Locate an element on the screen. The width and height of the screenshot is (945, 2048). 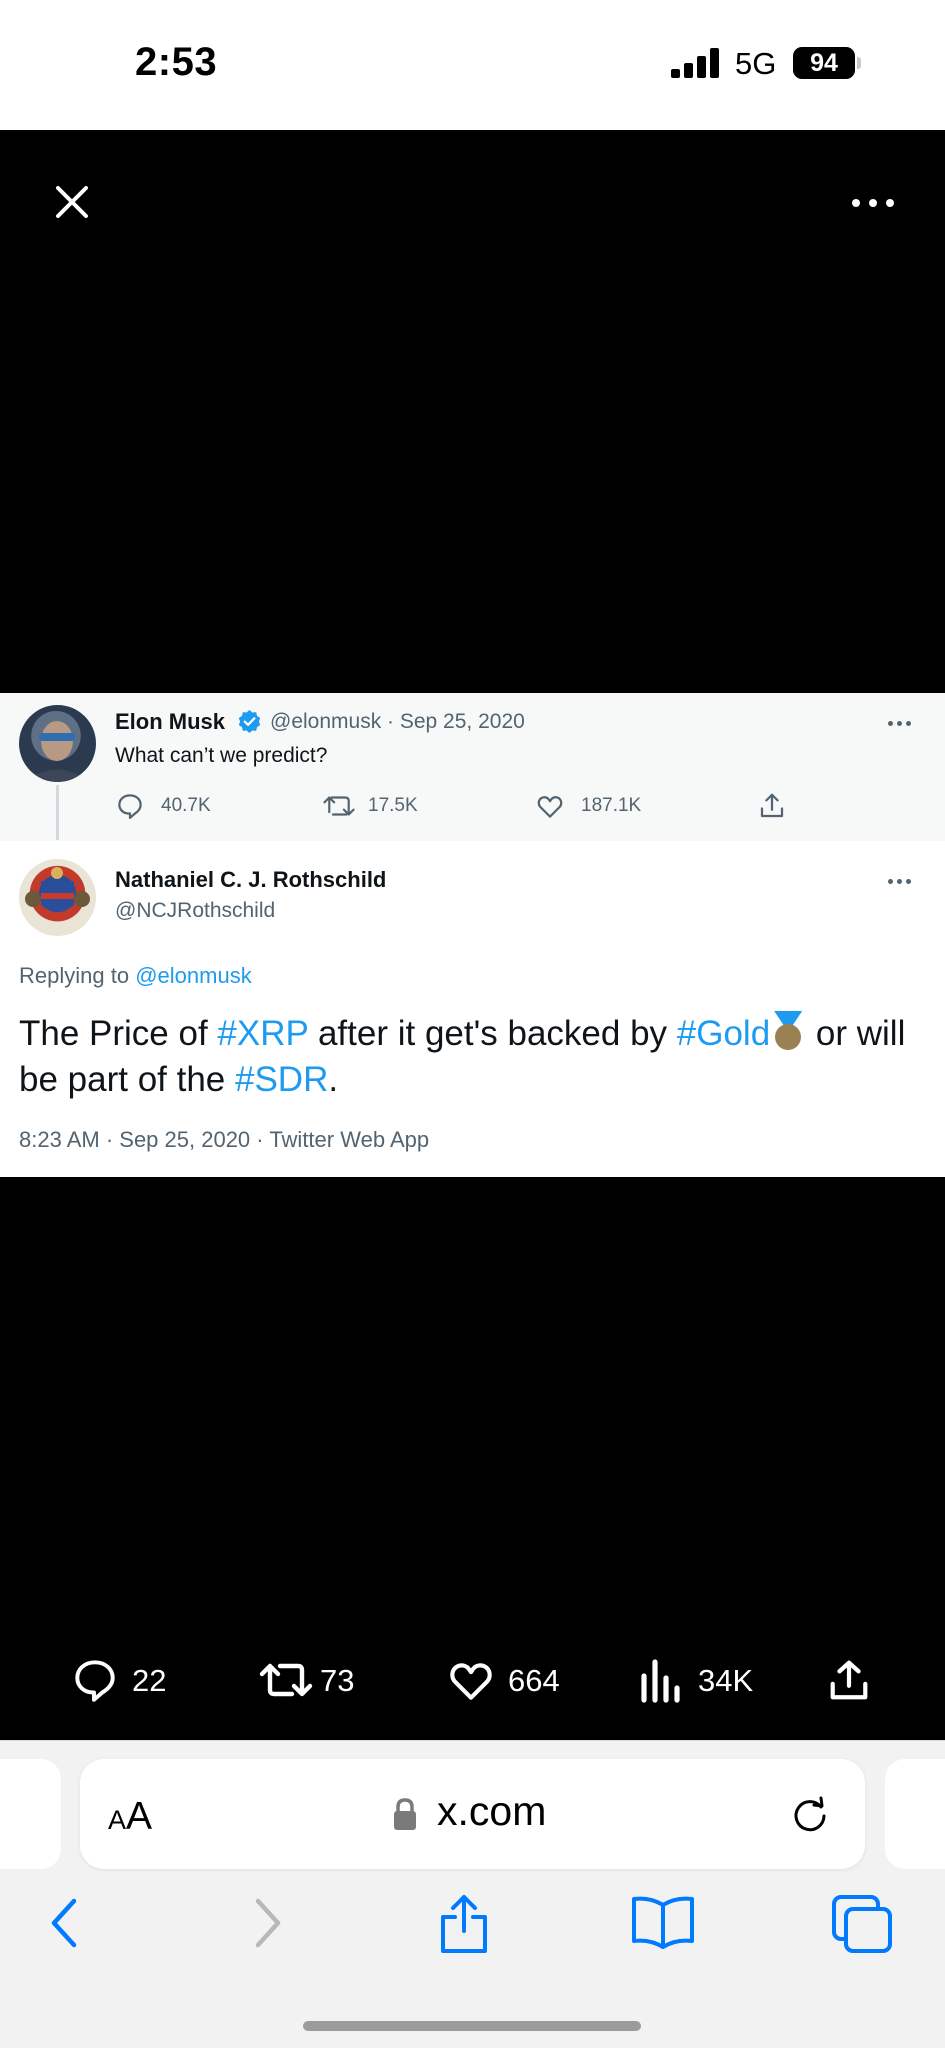
like-count: 664 is located at coordinates (534, 1680).